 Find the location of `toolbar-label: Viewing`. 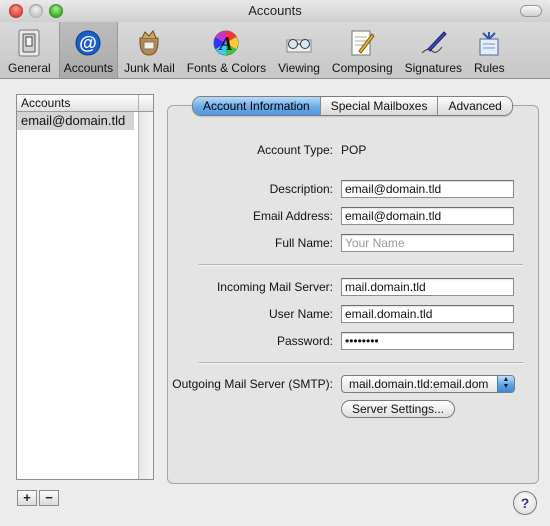

toolbar-label: Viewing is located at coordinates (299, 68).